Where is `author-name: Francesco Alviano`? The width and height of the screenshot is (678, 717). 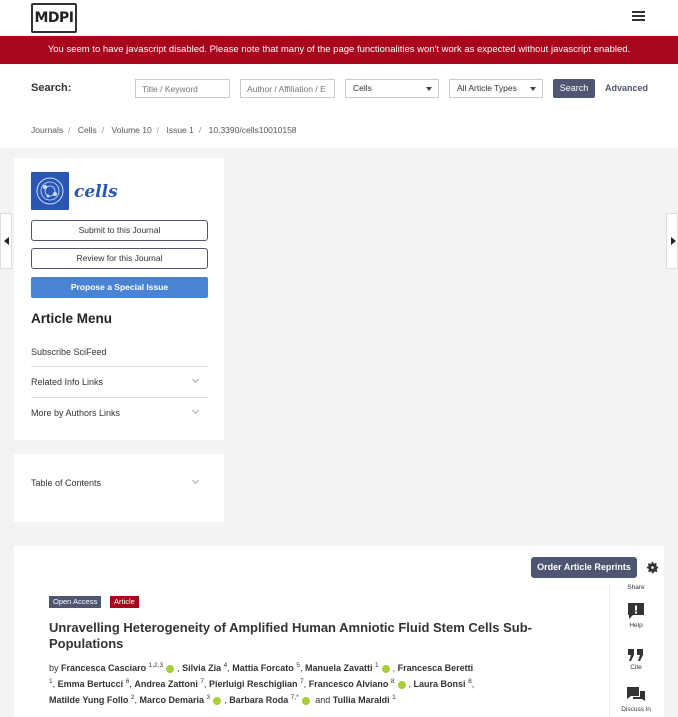
author-name: Francesco Alviano is located at coordinates (349, 684).